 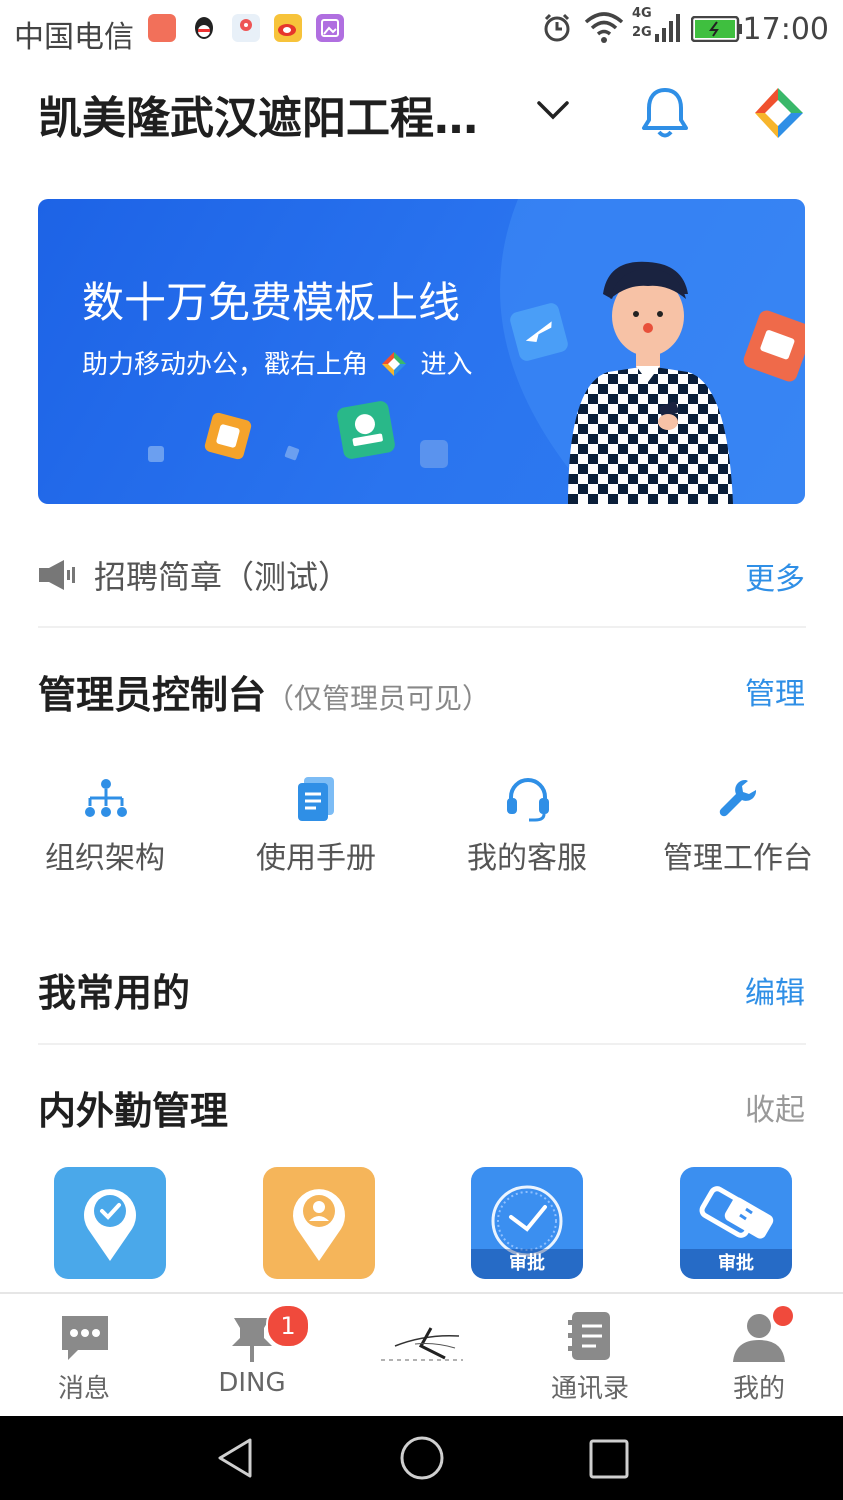 What do you see at coordinates (271, 302) in the screenshot?
I see `banner-title: 数十万免费模板上线` at bounding box center [271, 302].